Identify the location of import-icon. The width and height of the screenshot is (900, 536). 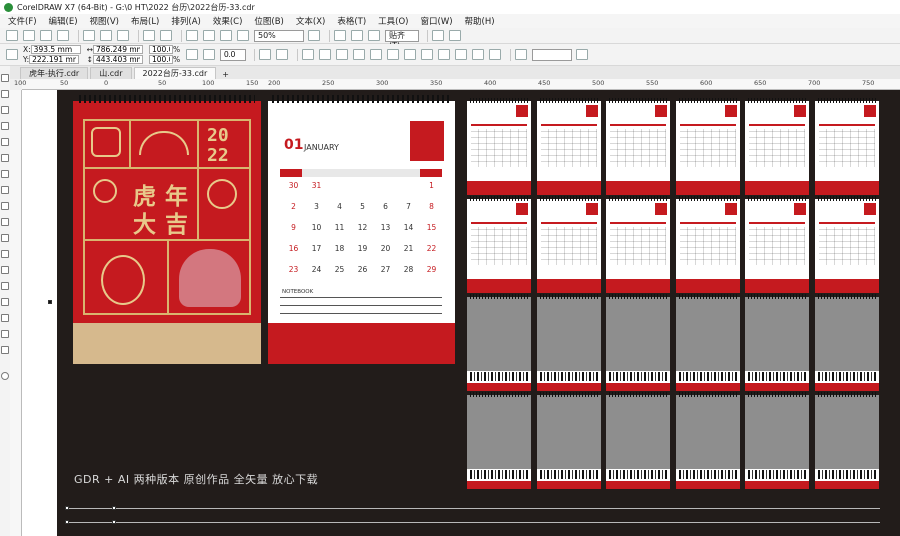
(209, 35).